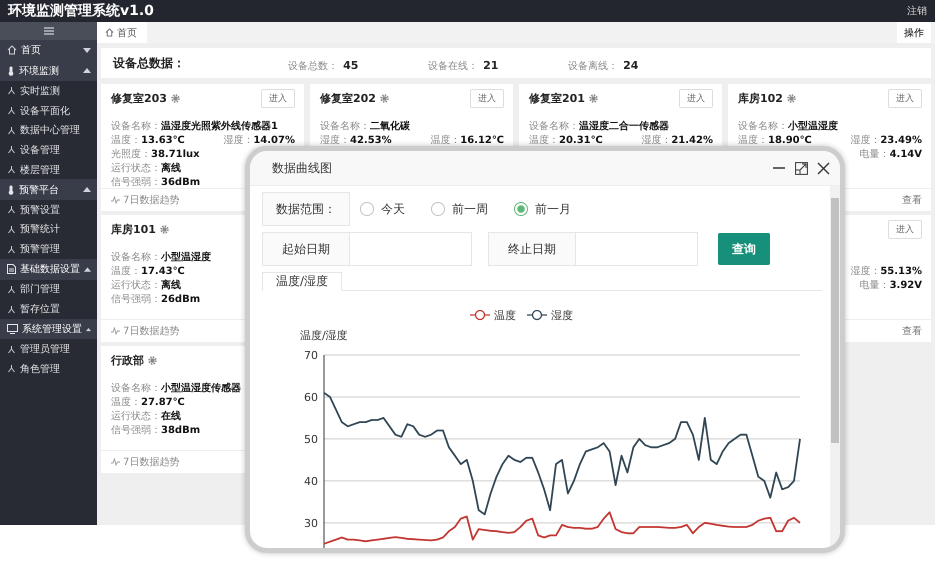 The image size is (935, 566). I want to click on legend-item: 温度, so click(493, 315).